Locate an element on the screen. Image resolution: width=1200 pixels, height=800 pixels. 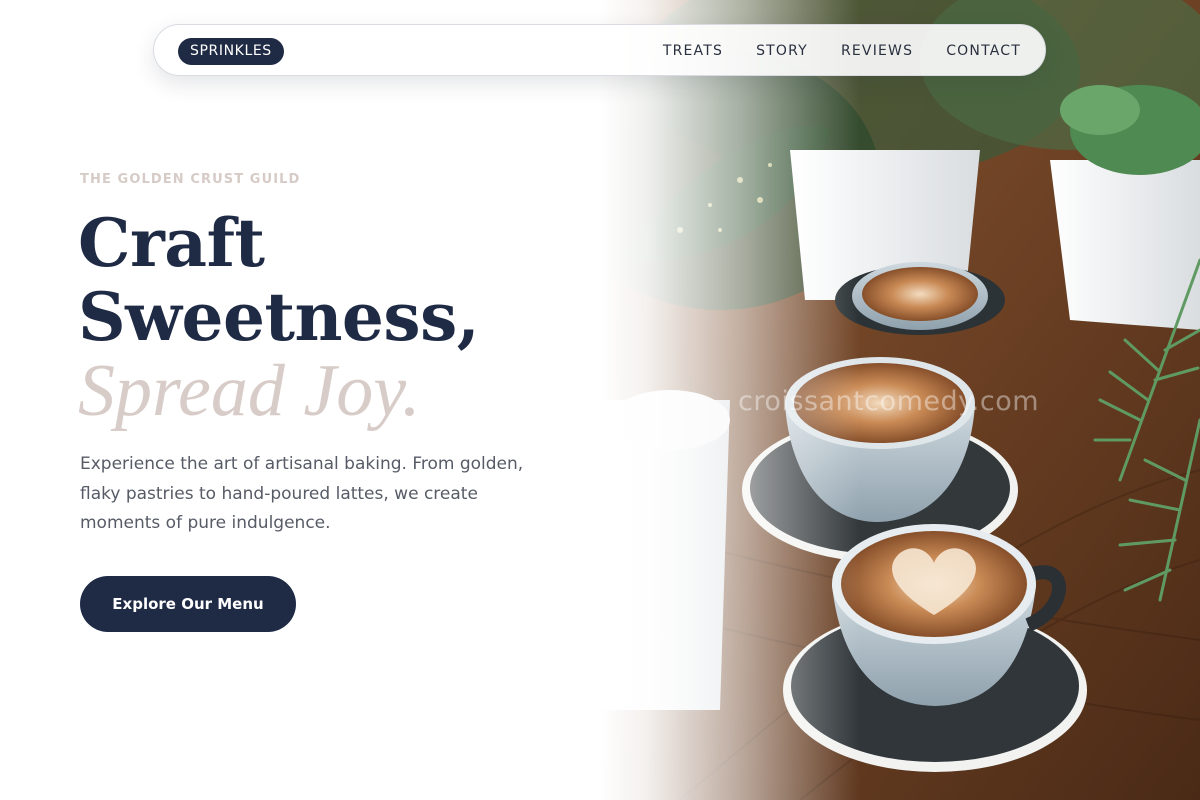
nav-links: TREATS STORY REVIEWS CONTACT is located at coordinates (842, 51).